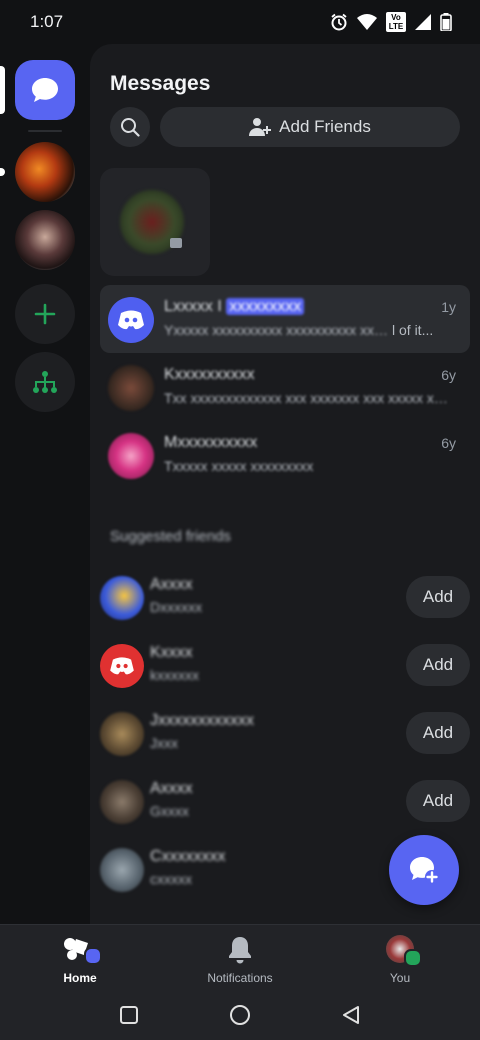  Describe the element at coordinates (351, 1015) in the screenshot. I see `back-icon` at that location.